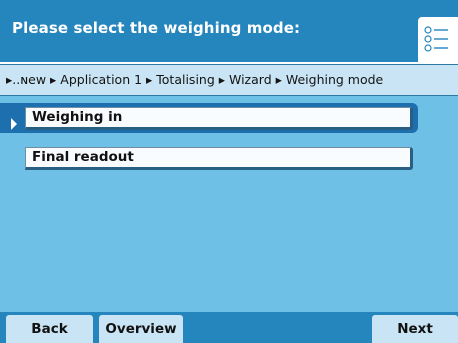  I want to click on back-button: Back, so click(49, 329).